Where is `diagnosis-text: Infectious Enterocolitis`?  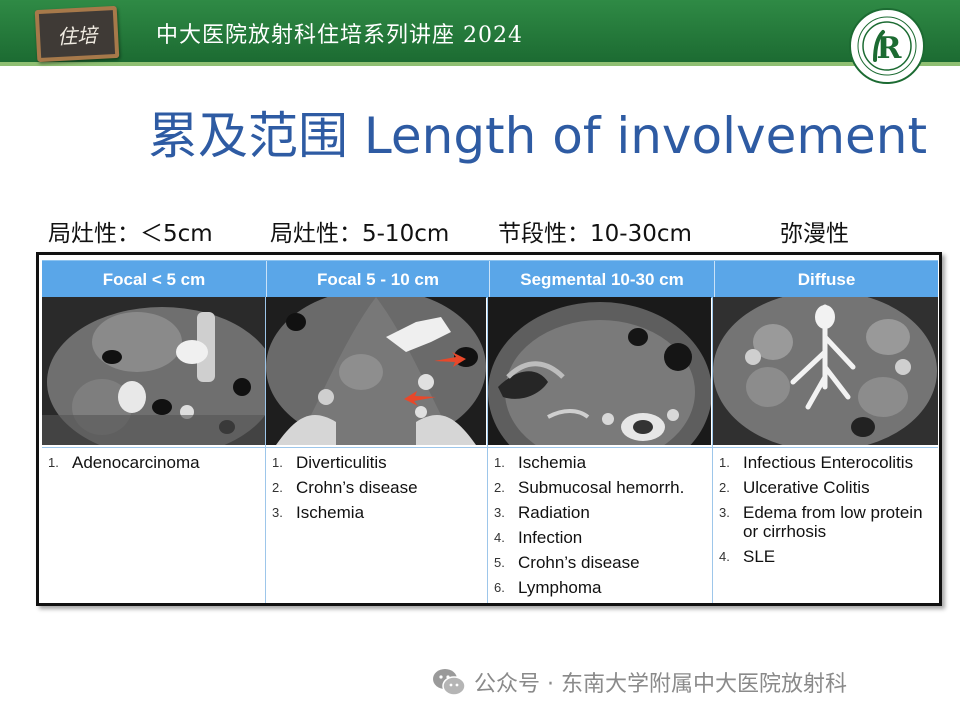 diagnosis-text: Infectious Enterocolitis is located at coordinates (828, 462).